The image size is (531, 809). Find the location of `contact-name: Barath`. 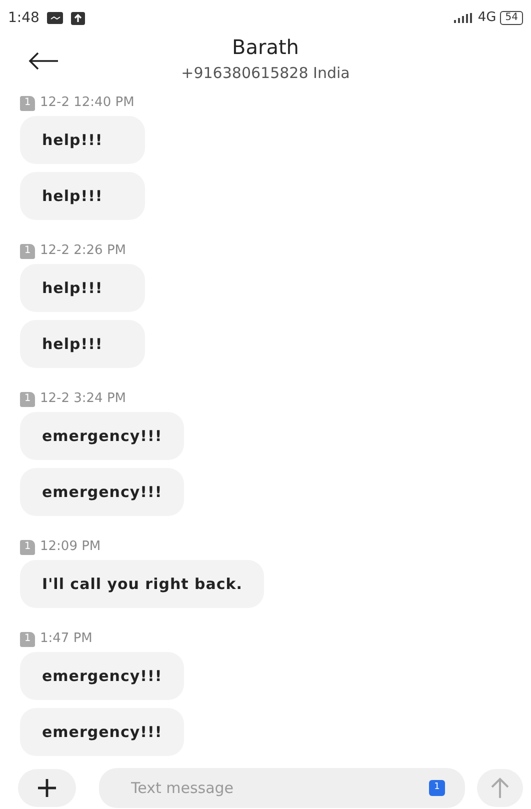

contact-name: Barath is located at coordinates (265, 47).